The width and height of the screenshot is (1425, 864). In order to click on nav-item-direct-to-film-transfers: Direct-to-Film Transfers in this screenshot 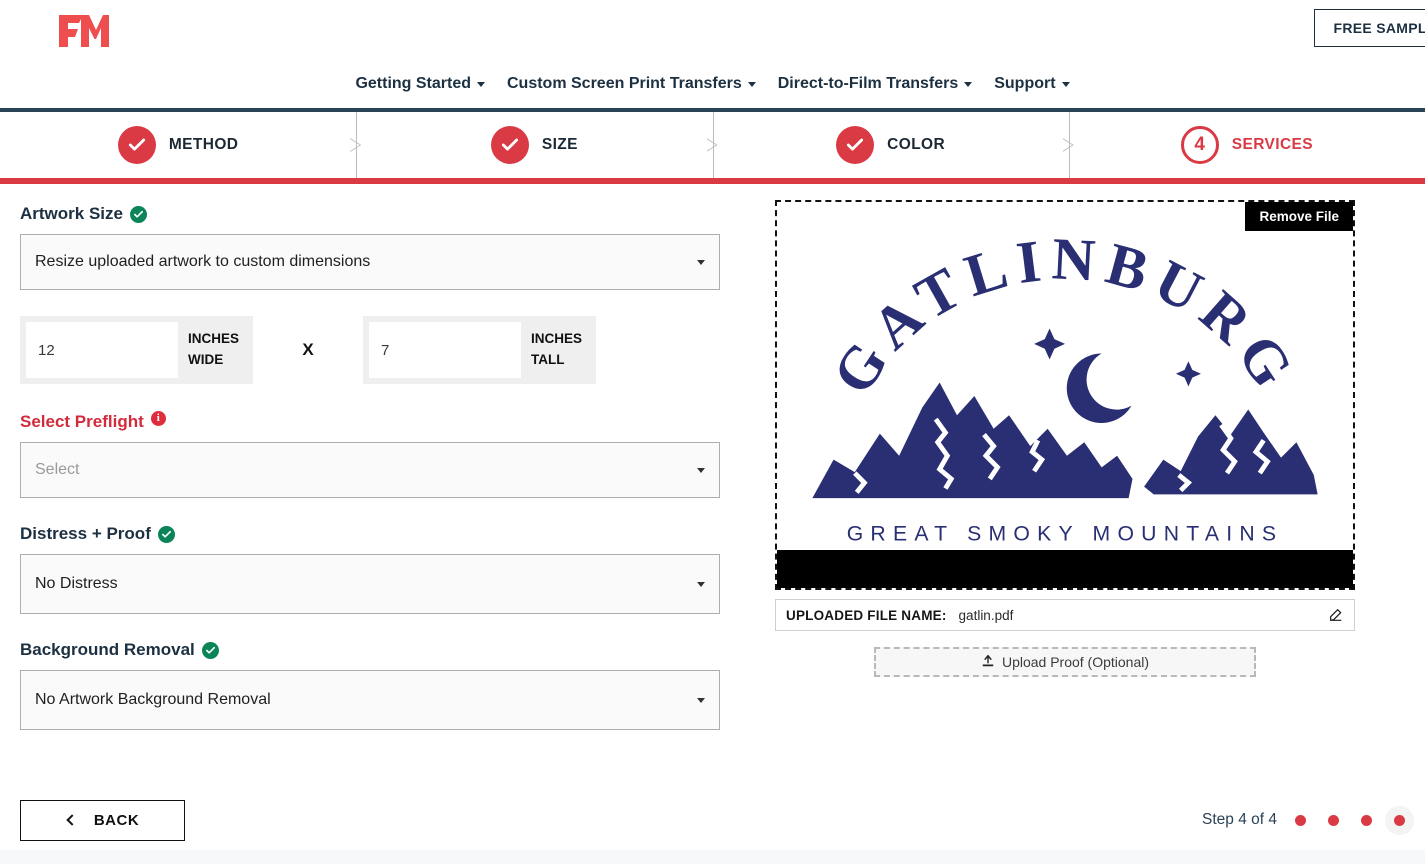, I will do `click(875, 84)`.